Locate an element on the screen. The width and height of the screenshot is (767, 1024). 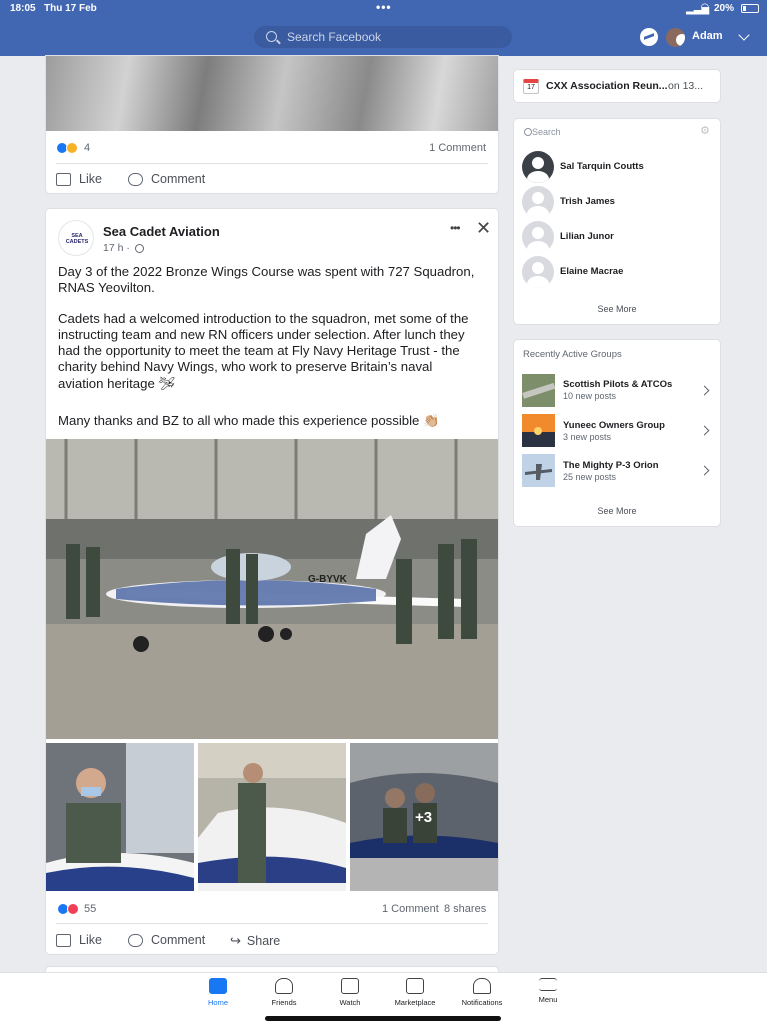
more-photos-count: +3 is located at coordinates (423, 817).